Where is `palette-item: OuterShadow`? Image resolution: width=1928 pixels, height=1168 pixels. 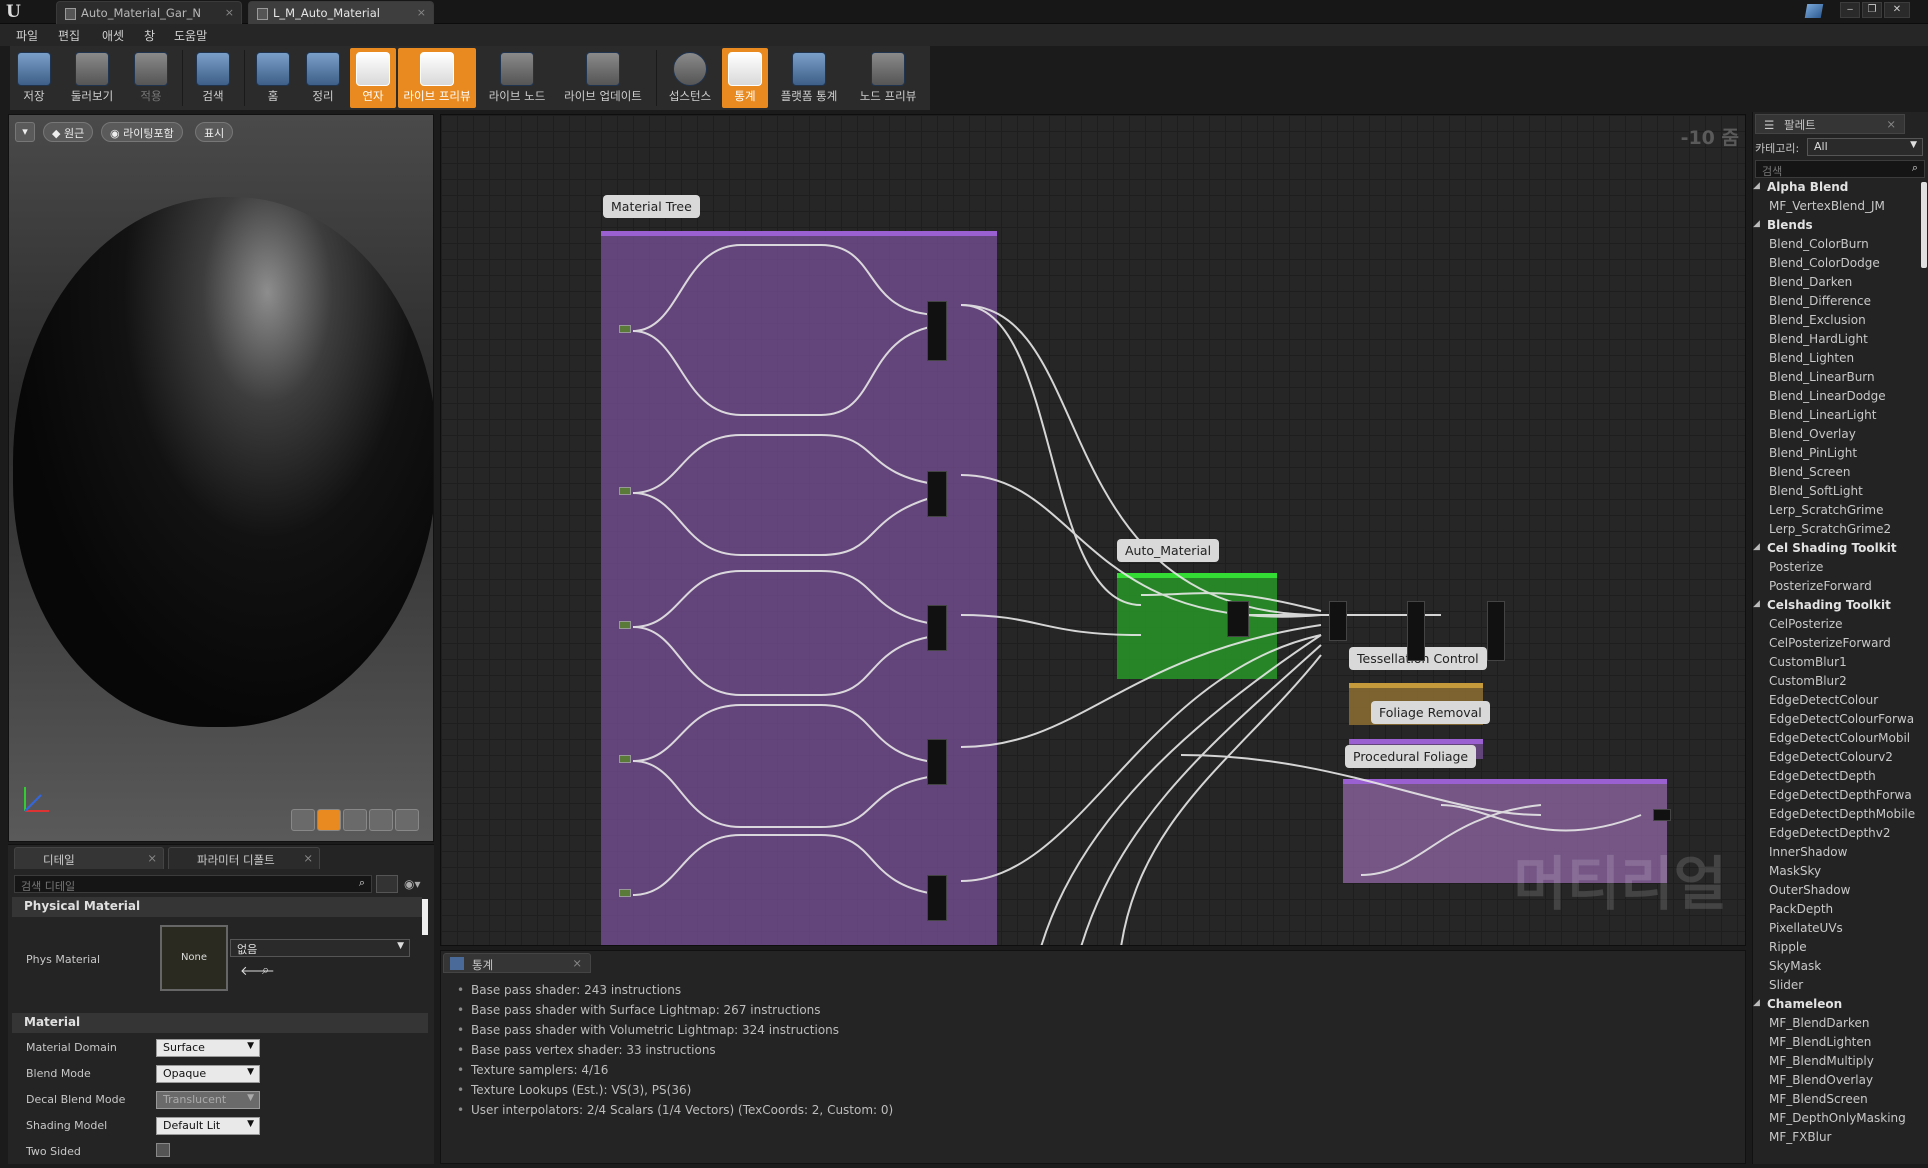
palette-item: OuterShadow is located at coordinates (1809, 890).